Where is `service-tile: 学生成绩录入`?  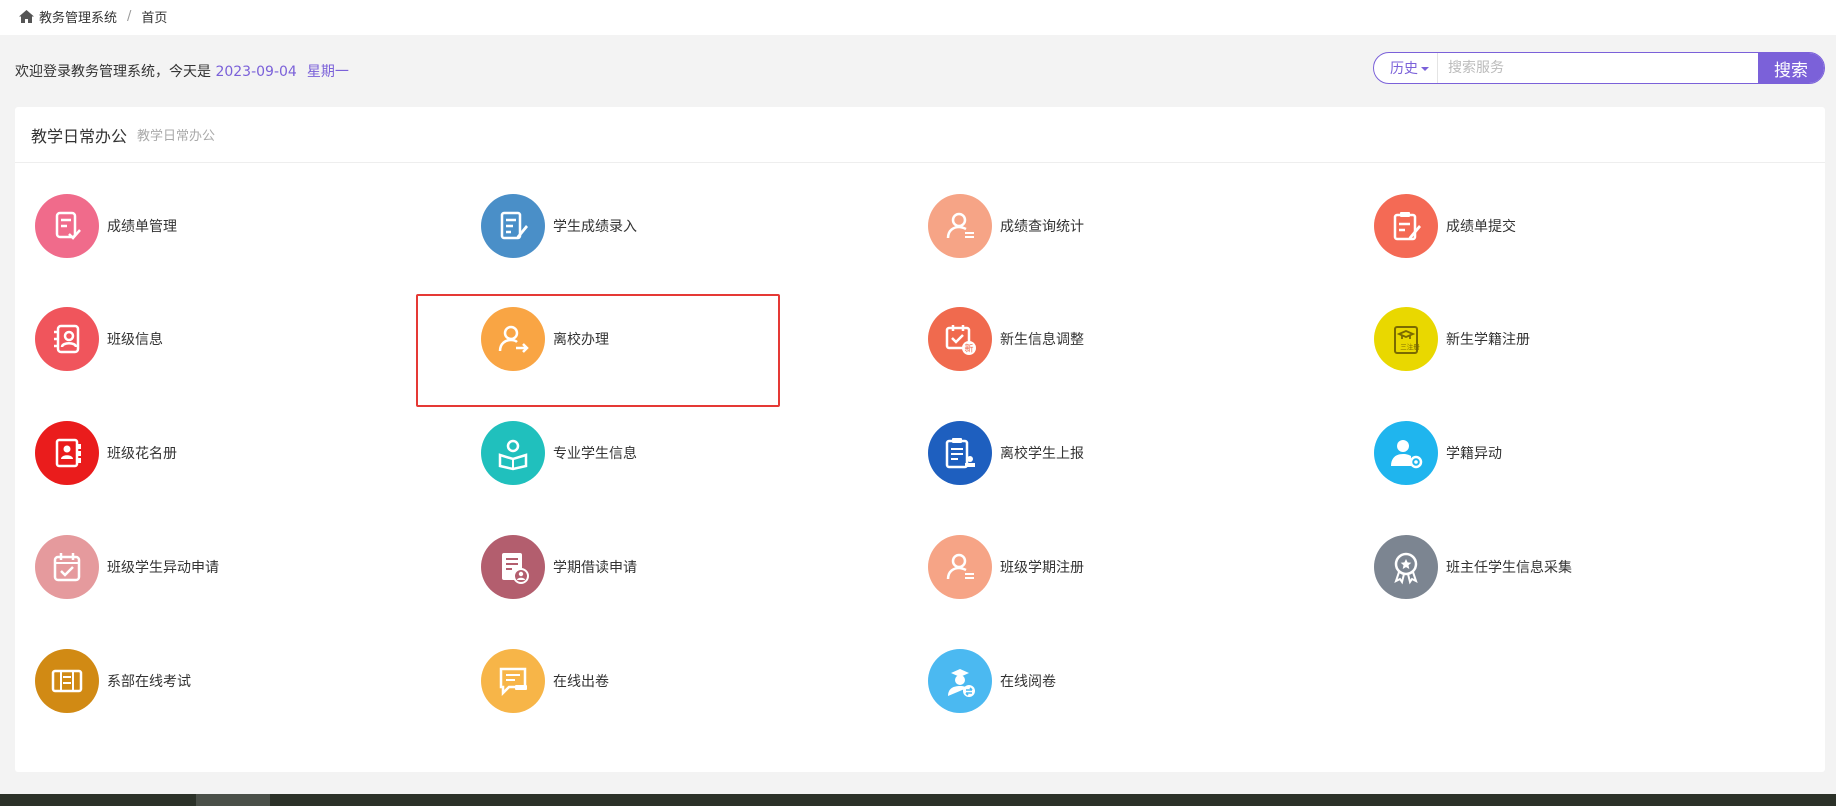
service-tile: 学生成绩录入 is located at coordinates (661, 226).